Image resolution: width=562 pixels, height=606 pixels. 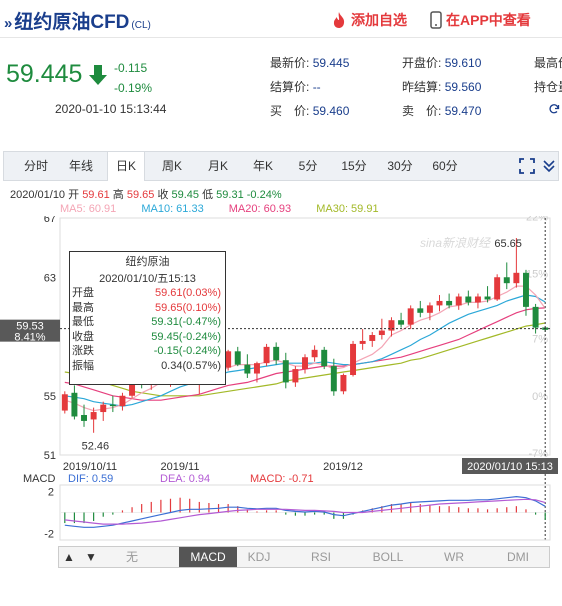 What do you see at coordinates (140, 195) in the screenshot?
I see `high-value: 59.65` at bounding box center [140, 195].